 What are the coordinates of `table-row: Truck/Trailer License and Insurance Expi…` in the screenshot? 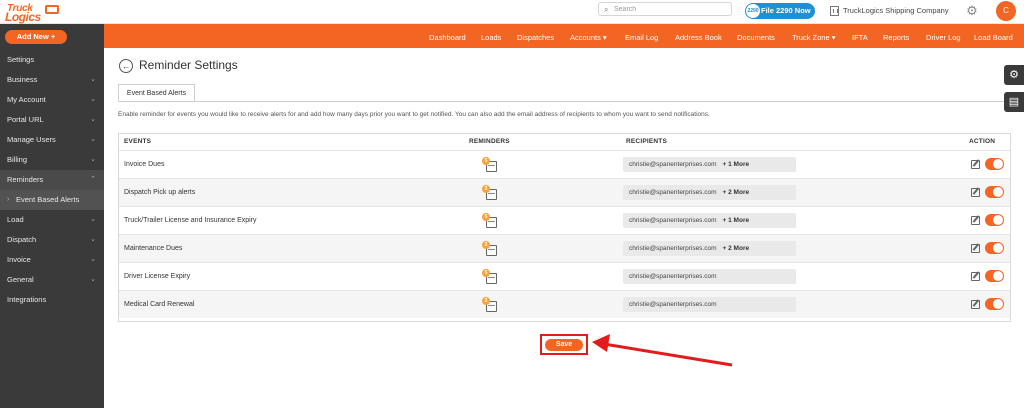 It's located at (564, 220).